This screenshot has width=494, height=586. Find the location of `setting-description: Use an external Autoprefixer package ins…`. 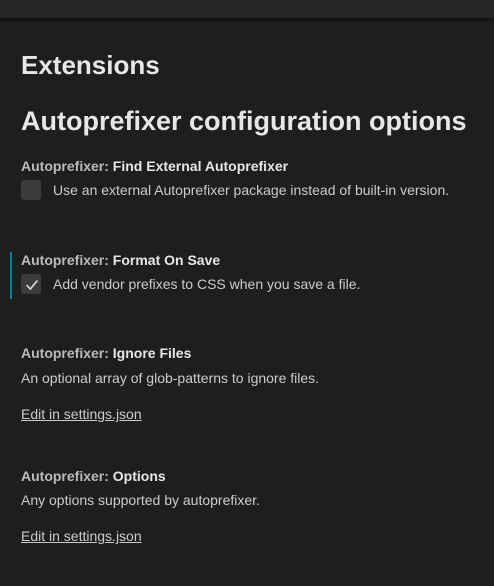

setting-description: Use an external Autoprefixer package ins… is located at coordinates (251, 190).